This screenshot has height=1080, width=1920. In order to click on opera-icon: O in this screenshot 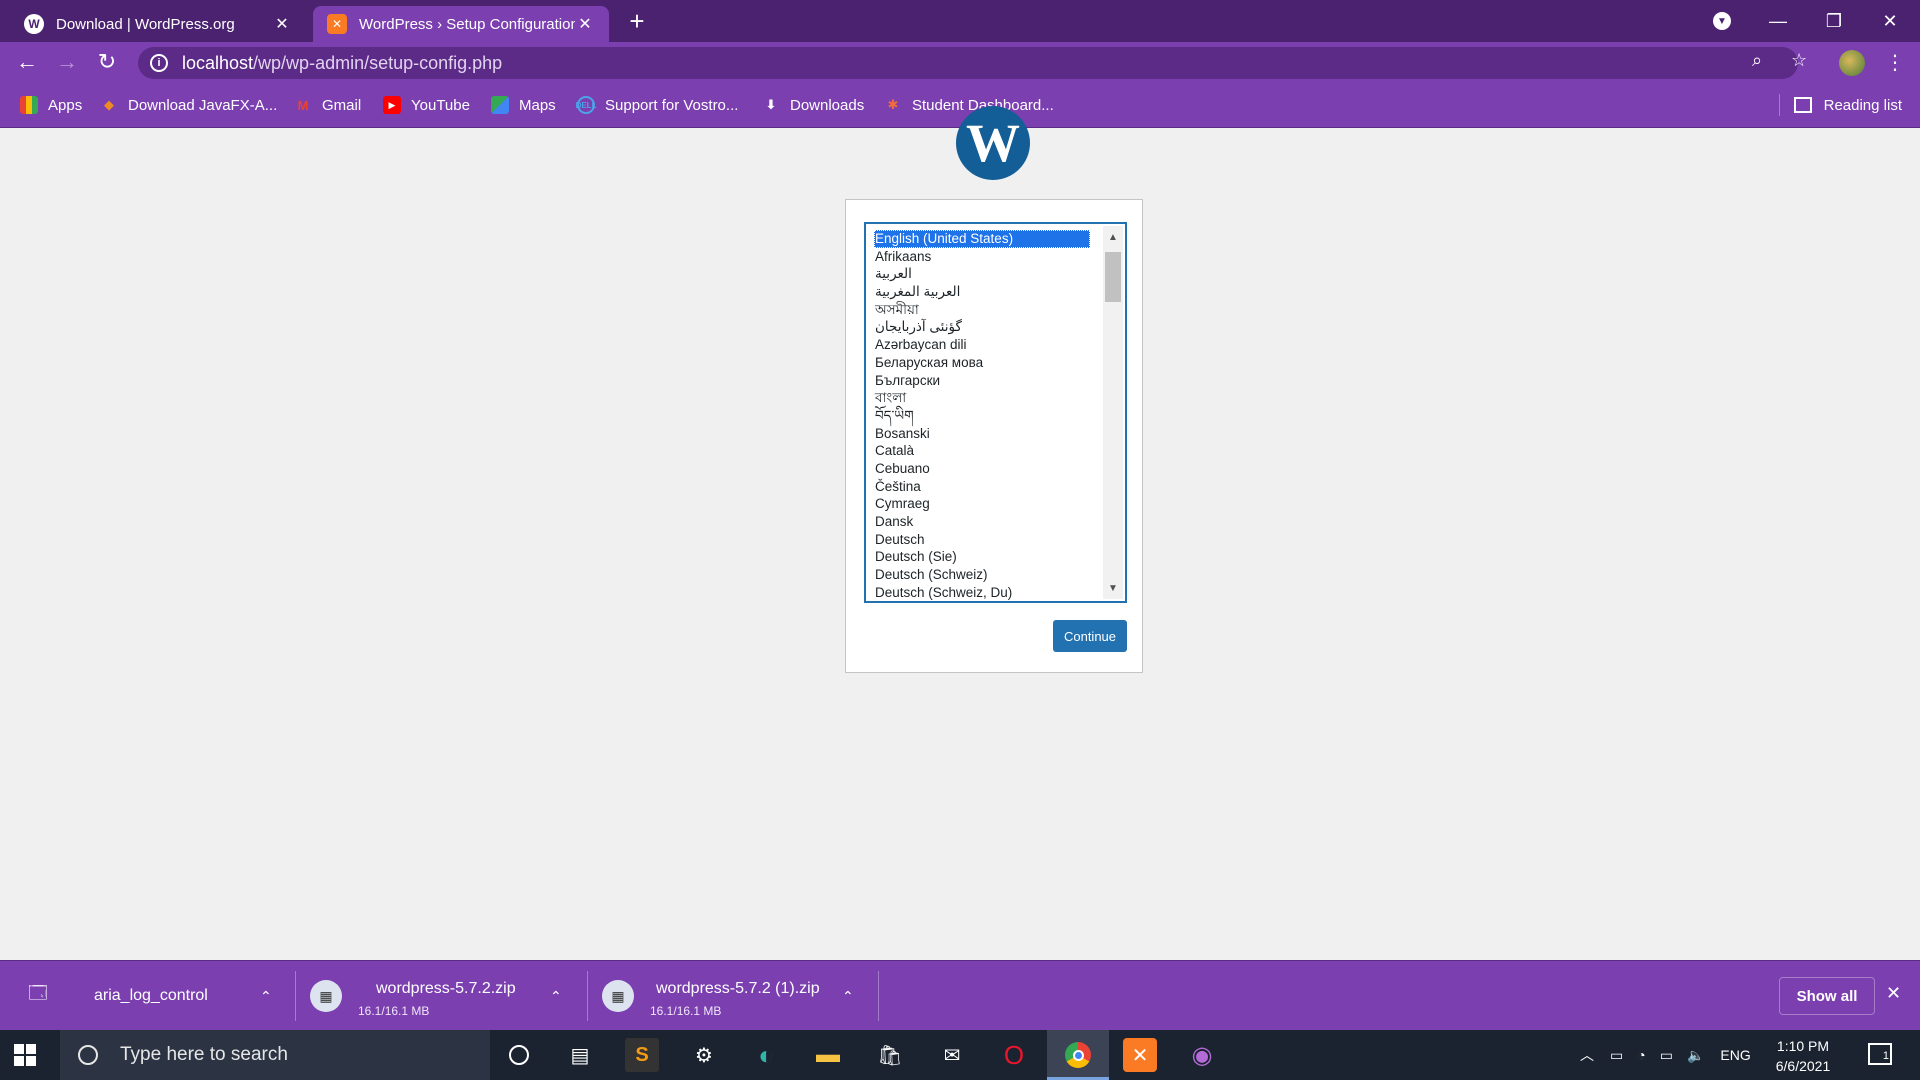, I will do `click(1014, 1055)`.